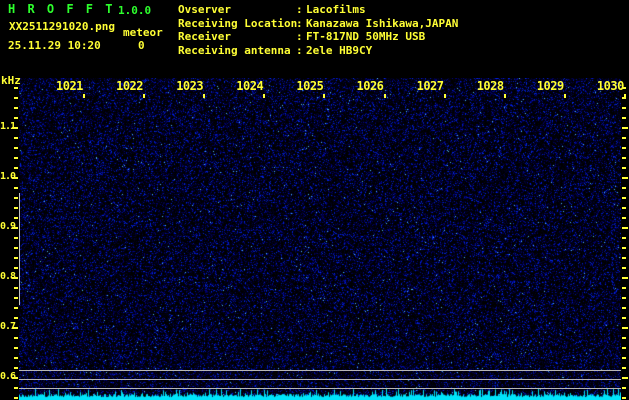  Describe the element at coordinates (339, 50) in the screenshot. I see `station-info-value: 2ele HB9CY` at that location.